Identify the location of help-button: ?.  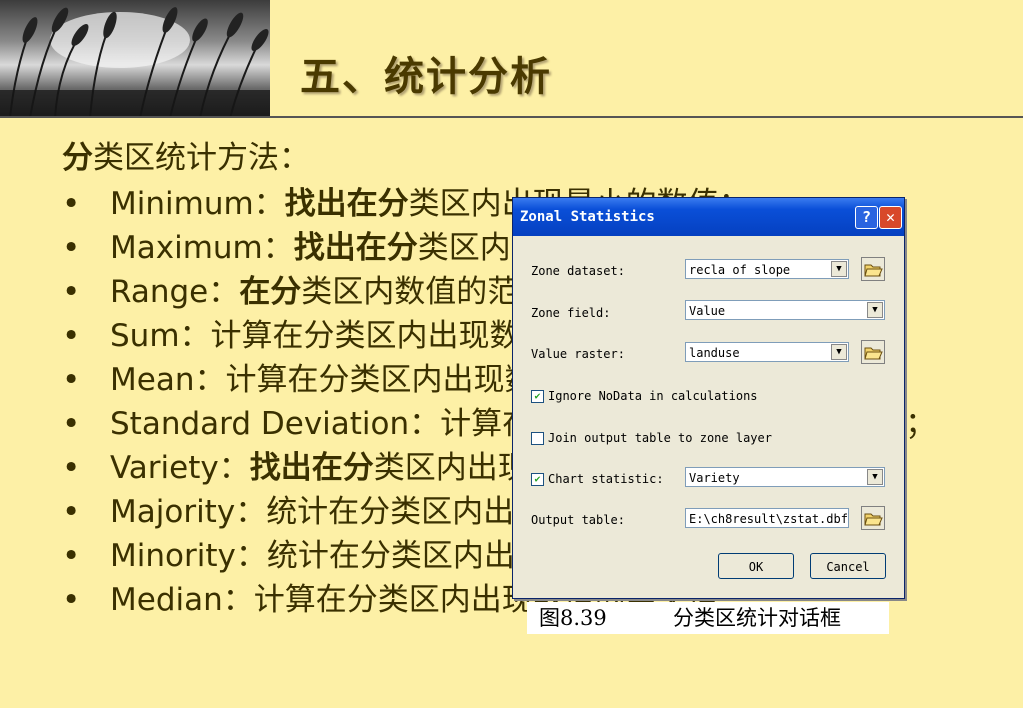
(866, 217).